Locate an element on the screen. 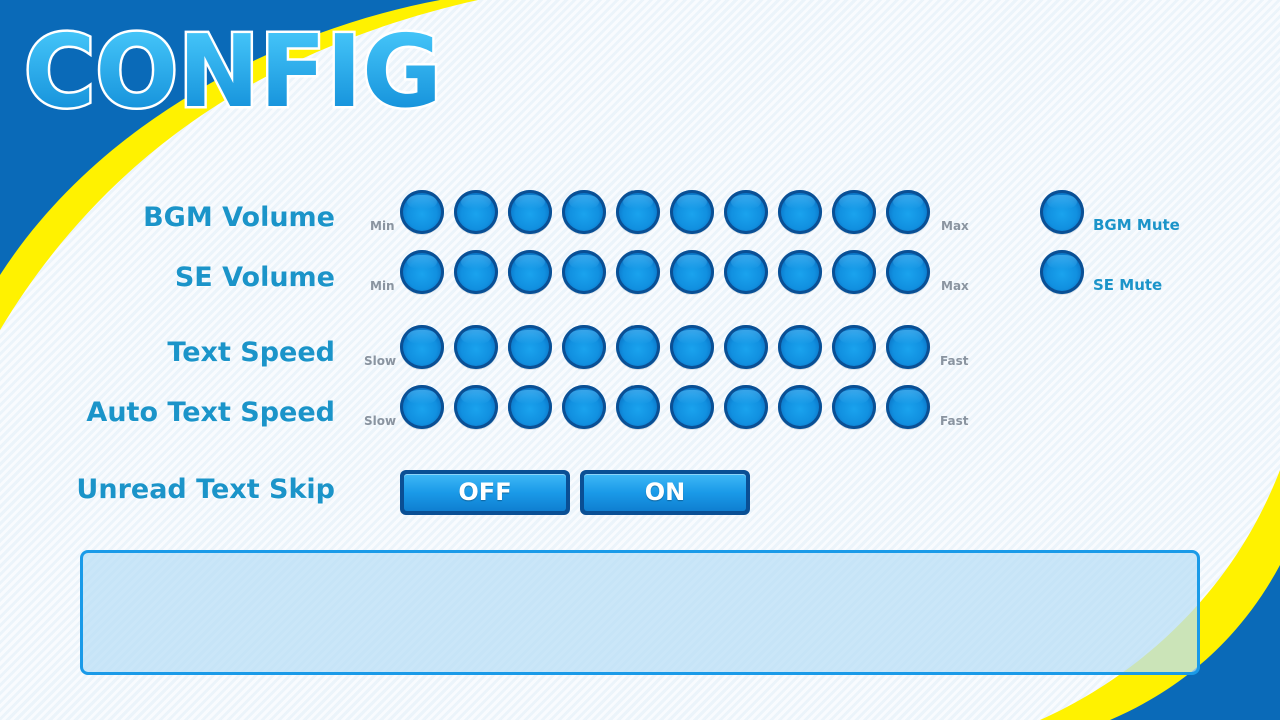  bgm-volume-min-label: Min is located at coordinates (382, 226).